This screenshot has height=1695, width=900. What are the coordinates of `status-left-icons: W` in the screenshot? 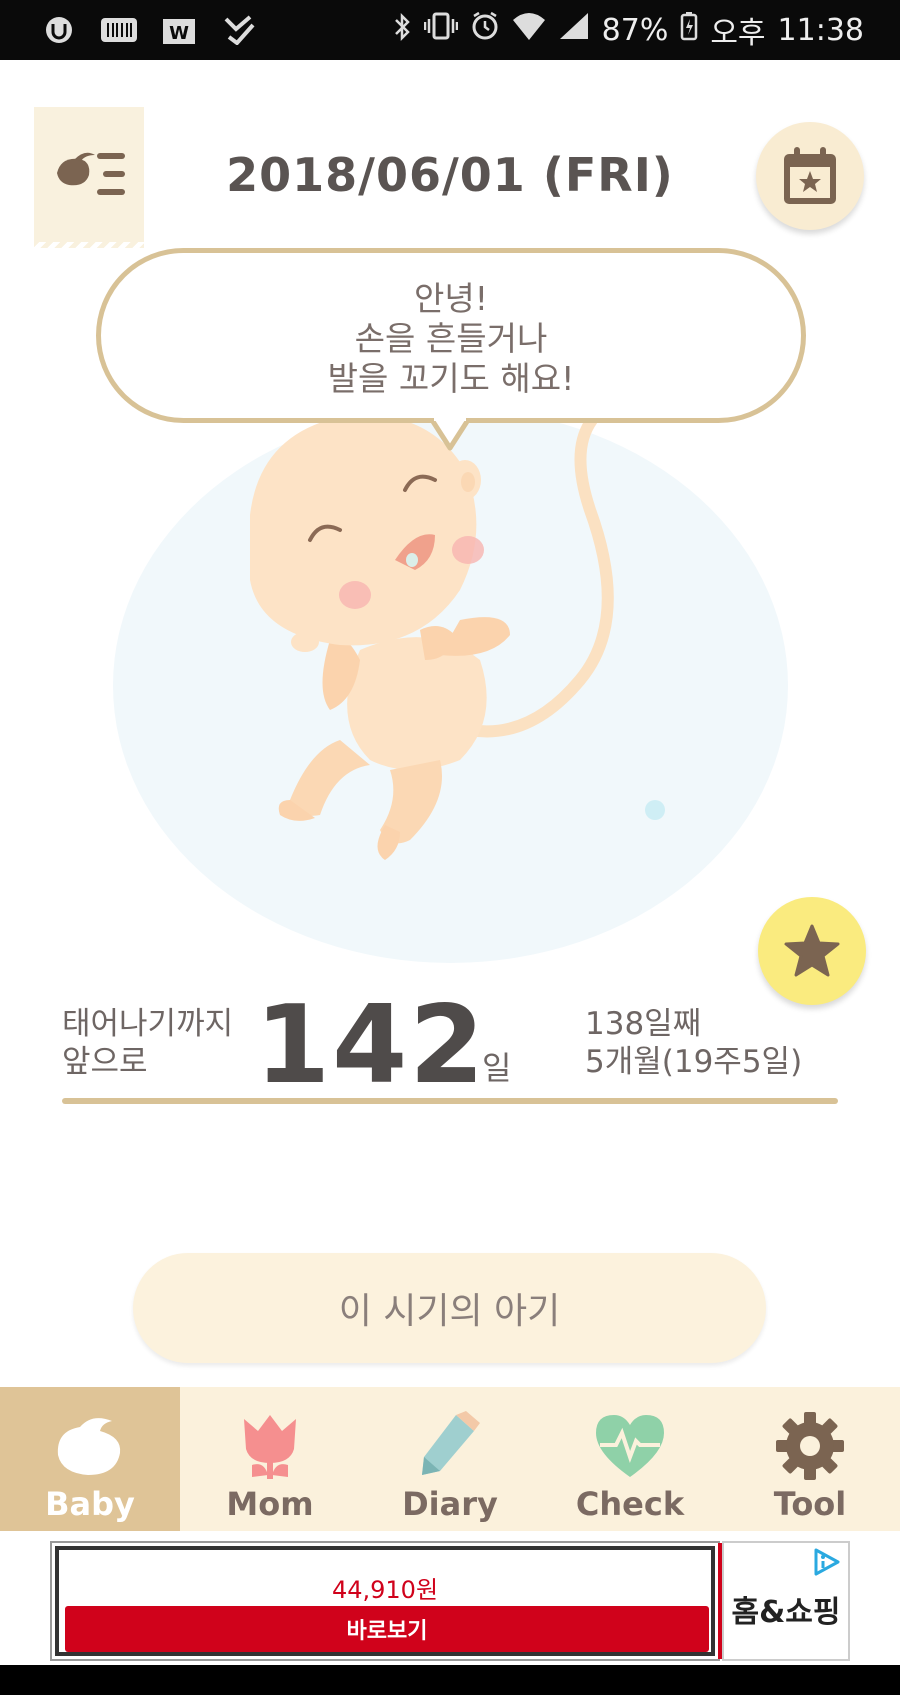 It's located at (149, 30).